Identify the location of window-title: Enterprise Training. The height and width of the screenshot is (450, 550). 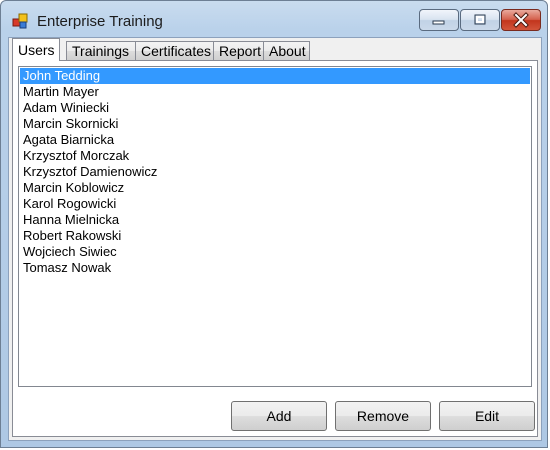
(100, 21).